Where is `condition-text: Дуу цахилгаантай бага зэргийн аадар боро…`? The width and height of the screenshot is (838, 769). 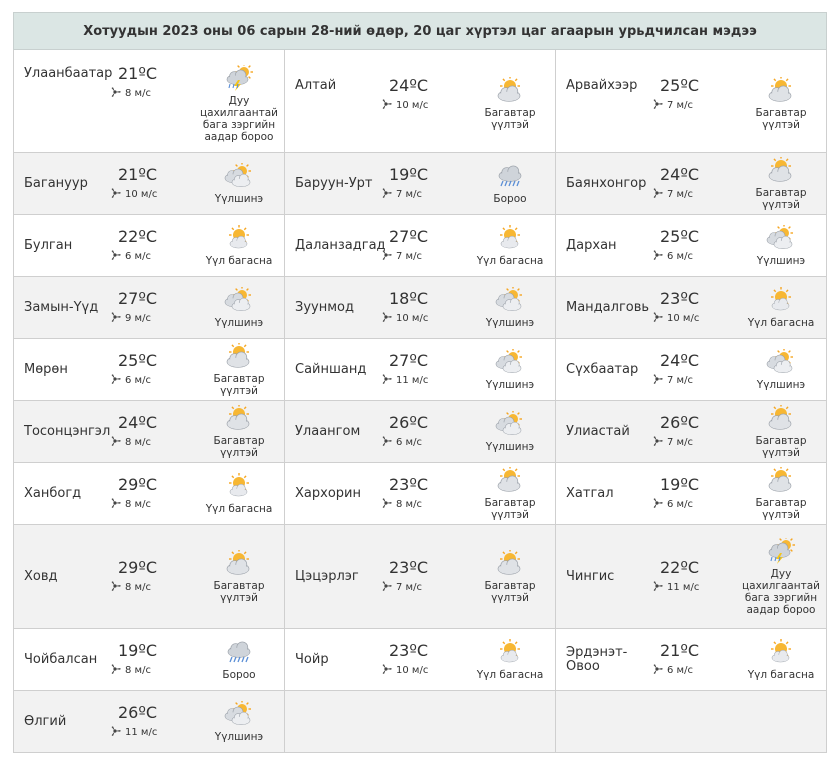
condition-text: Дуу цахилгаантай бага зэргийн аадар боро… is located at coordinates (781, 591).